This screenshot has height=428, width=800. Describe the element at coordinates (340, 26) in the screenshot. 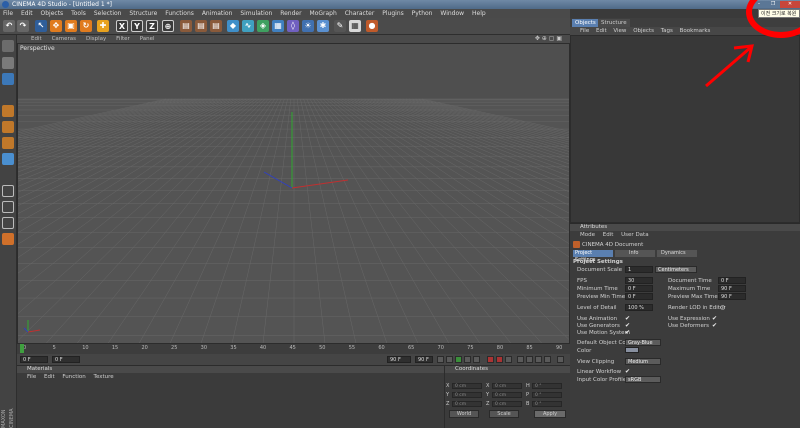

I see `light-object-icon: ✎` at that location.